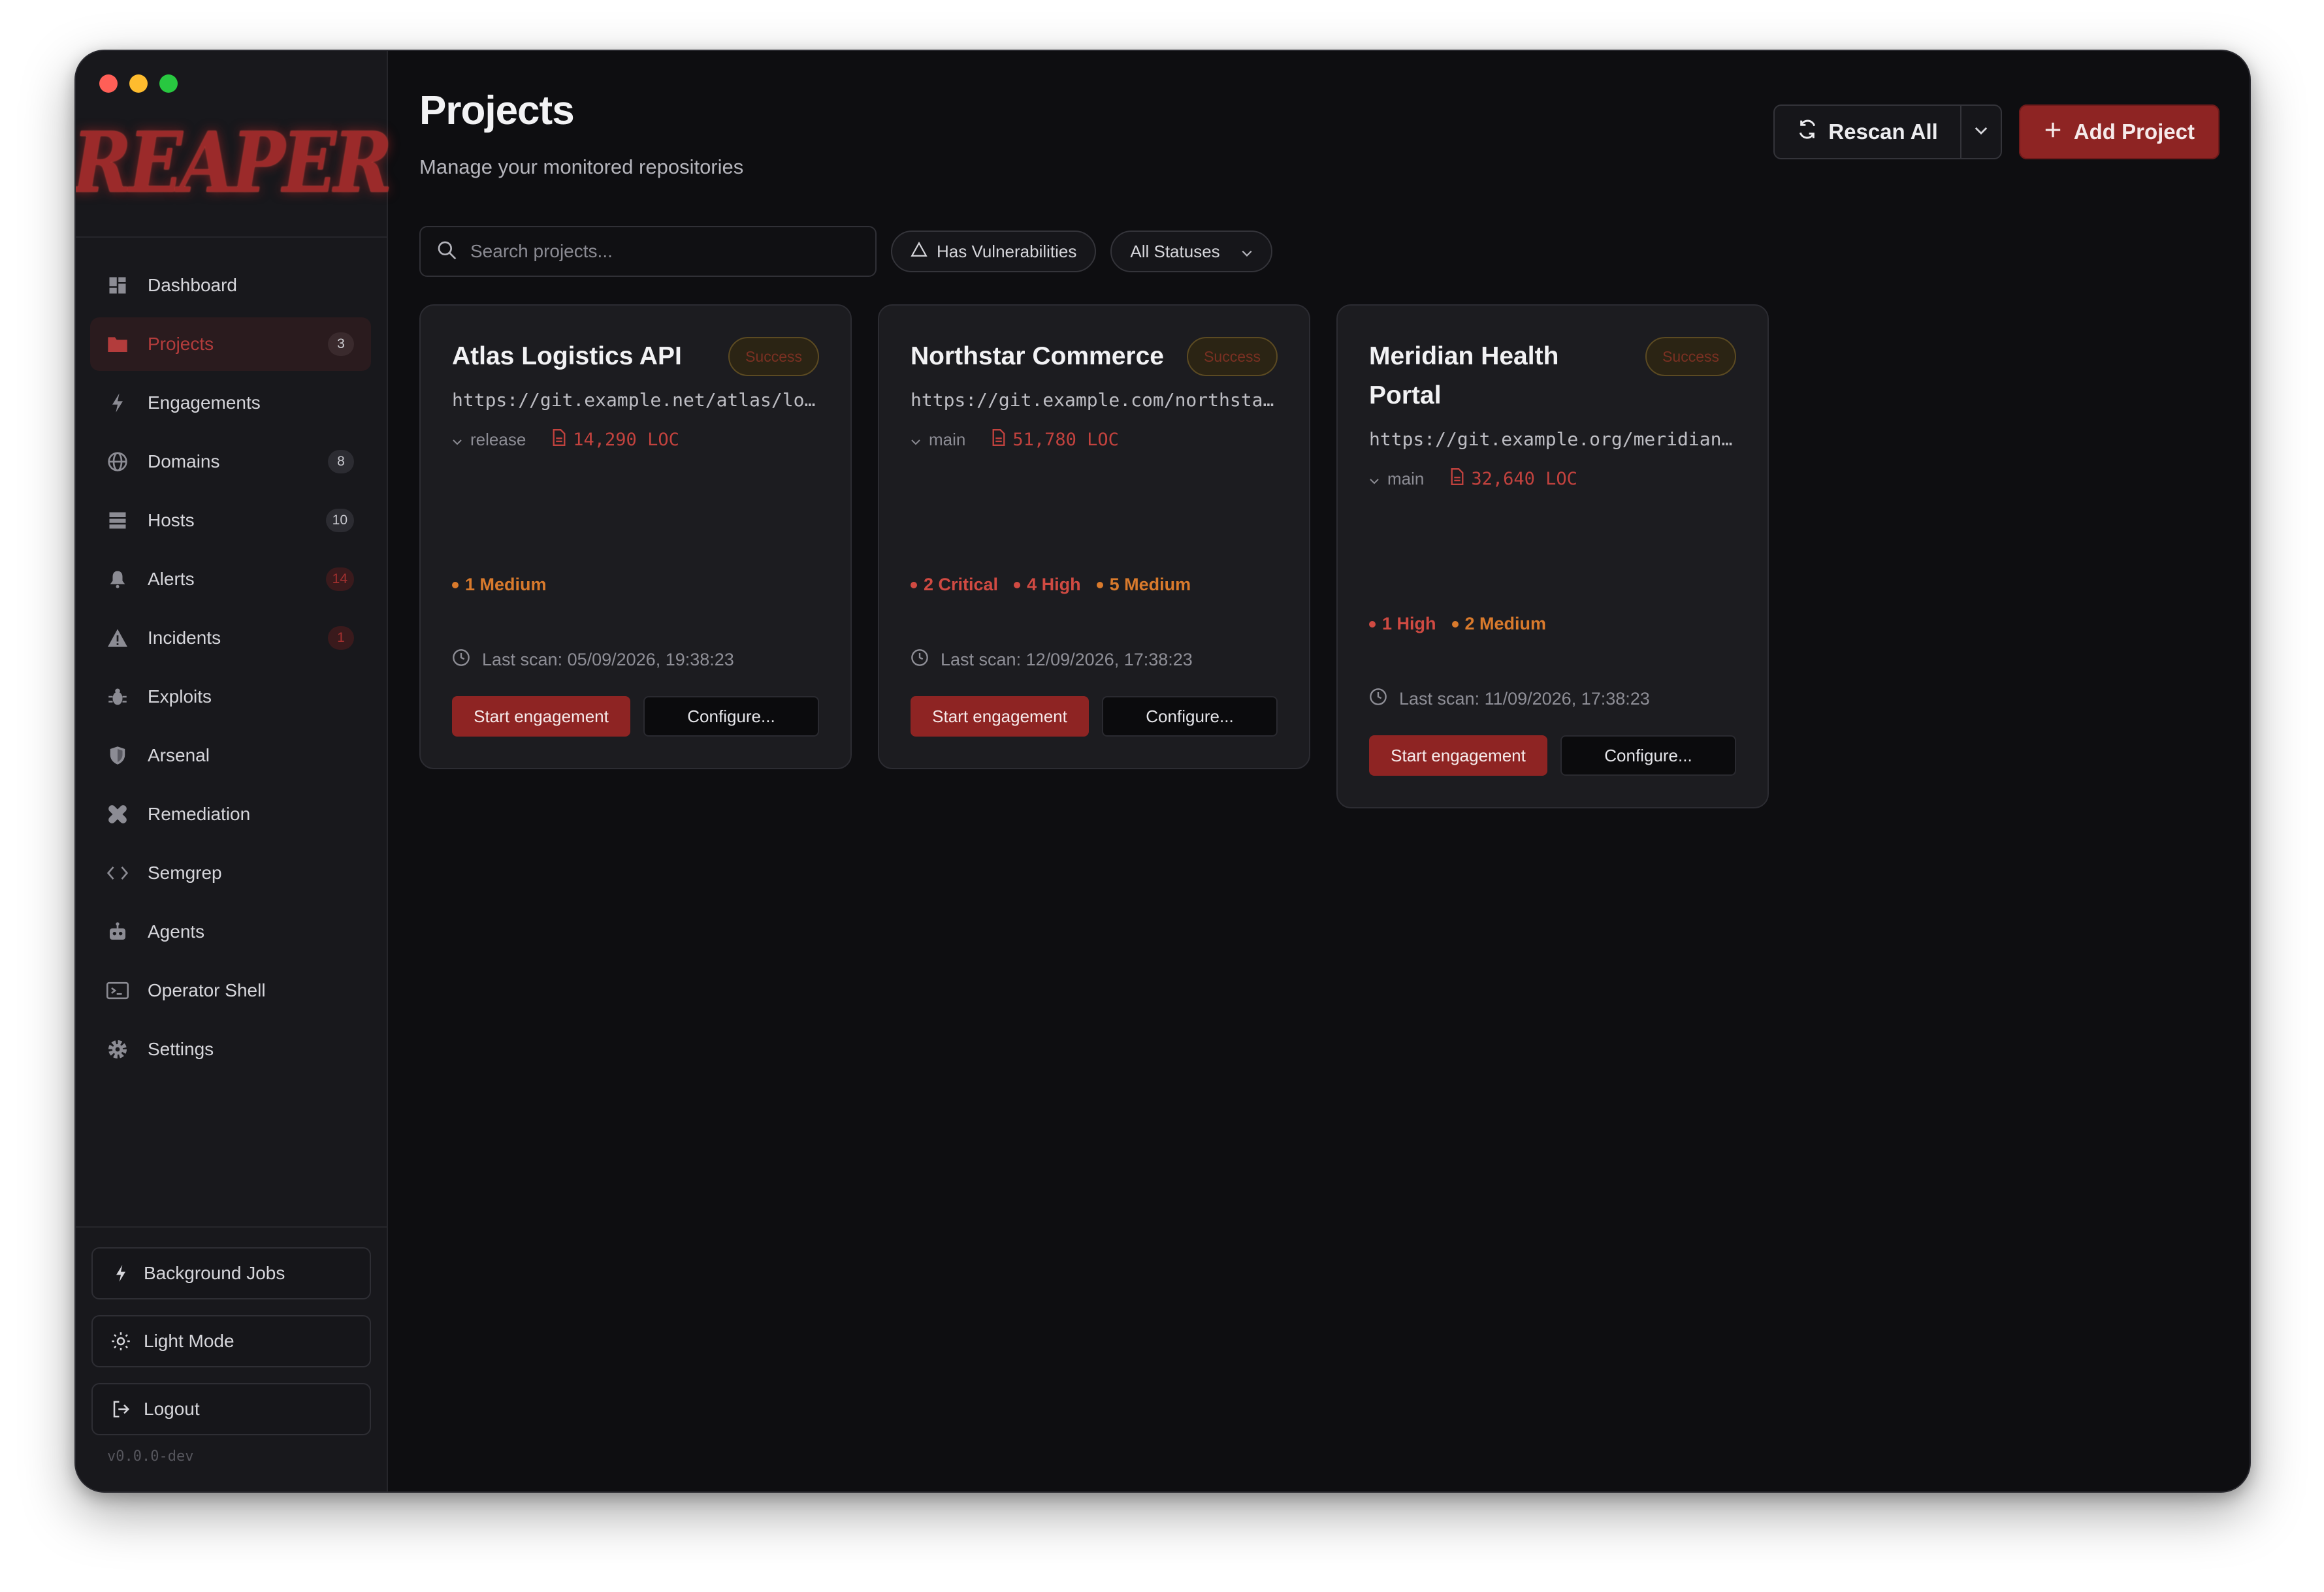 The height and width of the screenshot is (1592, 2324). What do you see at coordinates (1883, 132) in the screenshot?
I see `rescan-all-label: Rescan All` at bounding box center [1883, 132].